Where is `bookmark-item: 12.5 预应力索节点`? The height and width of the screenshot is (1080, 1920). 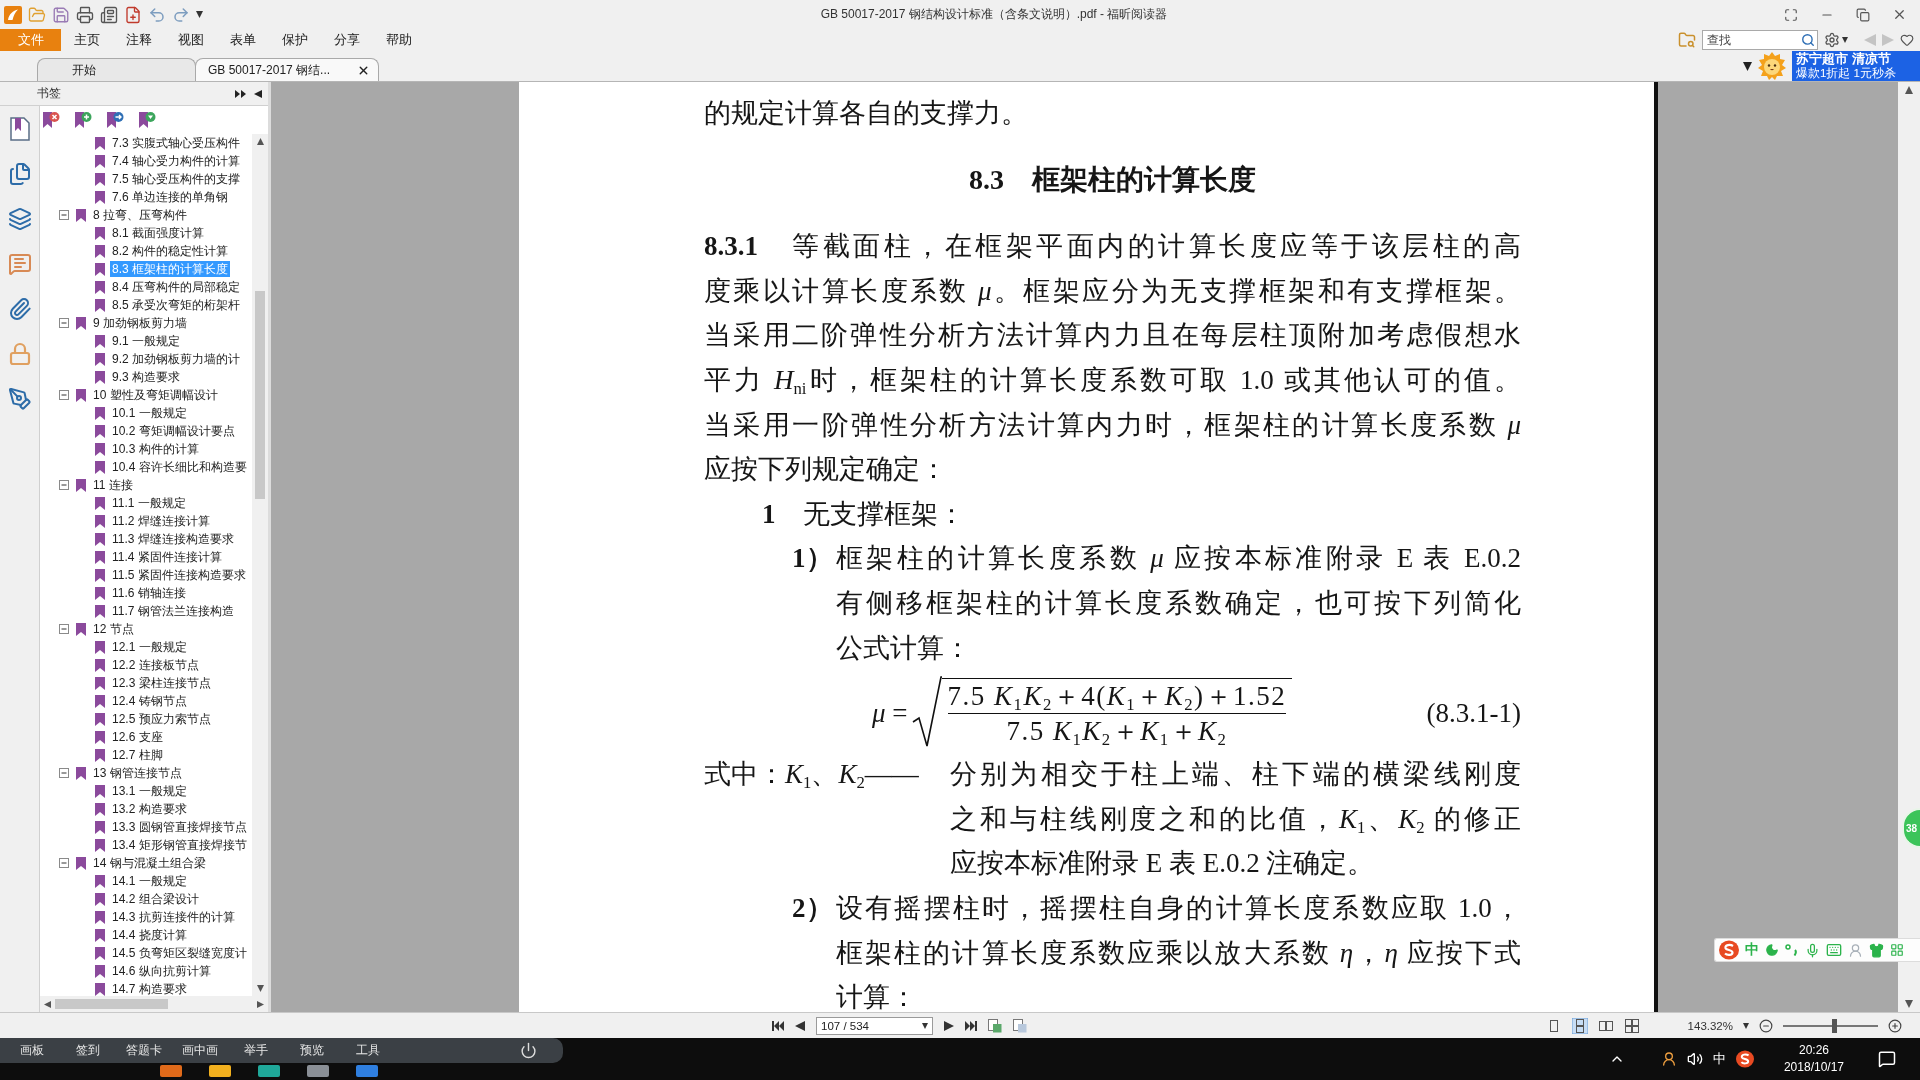
bookmark-item: 12.5 预应力索节点 is located at coordinates (161, 719).